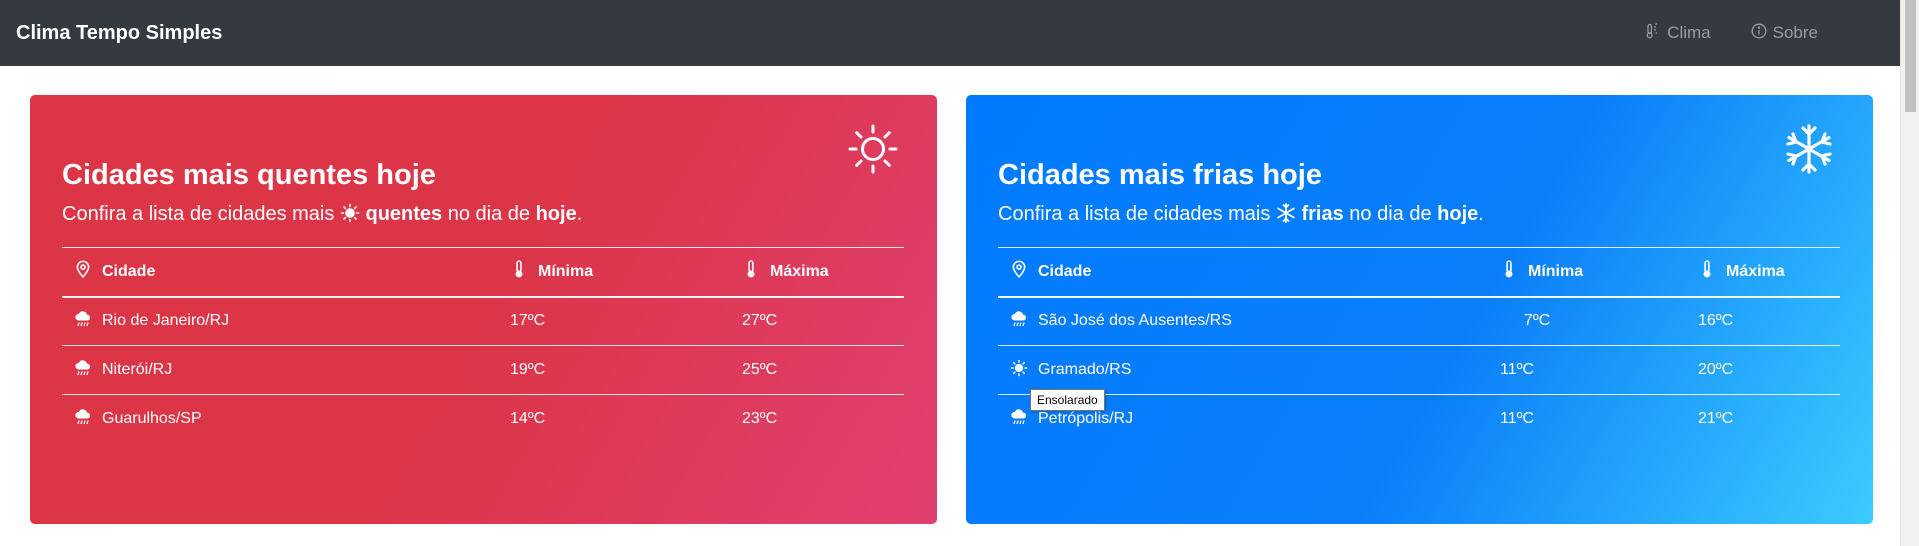  I want to click on nav-links: Clima Sobre, so click(1731, 33).